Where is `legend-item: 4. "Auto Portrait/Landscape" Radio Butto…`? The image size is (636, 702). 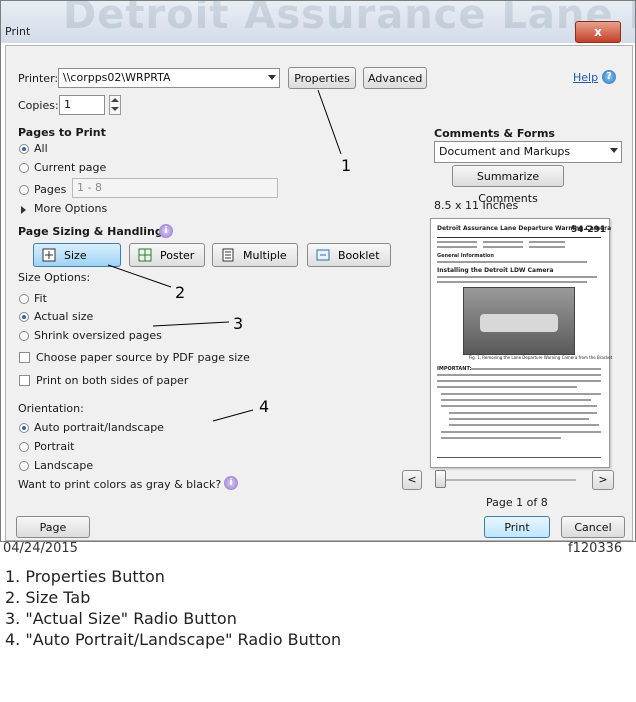 legend-item: 4. "Auto Portrait/Landscape" Radio Butto… is located at coordinates (173, 639).